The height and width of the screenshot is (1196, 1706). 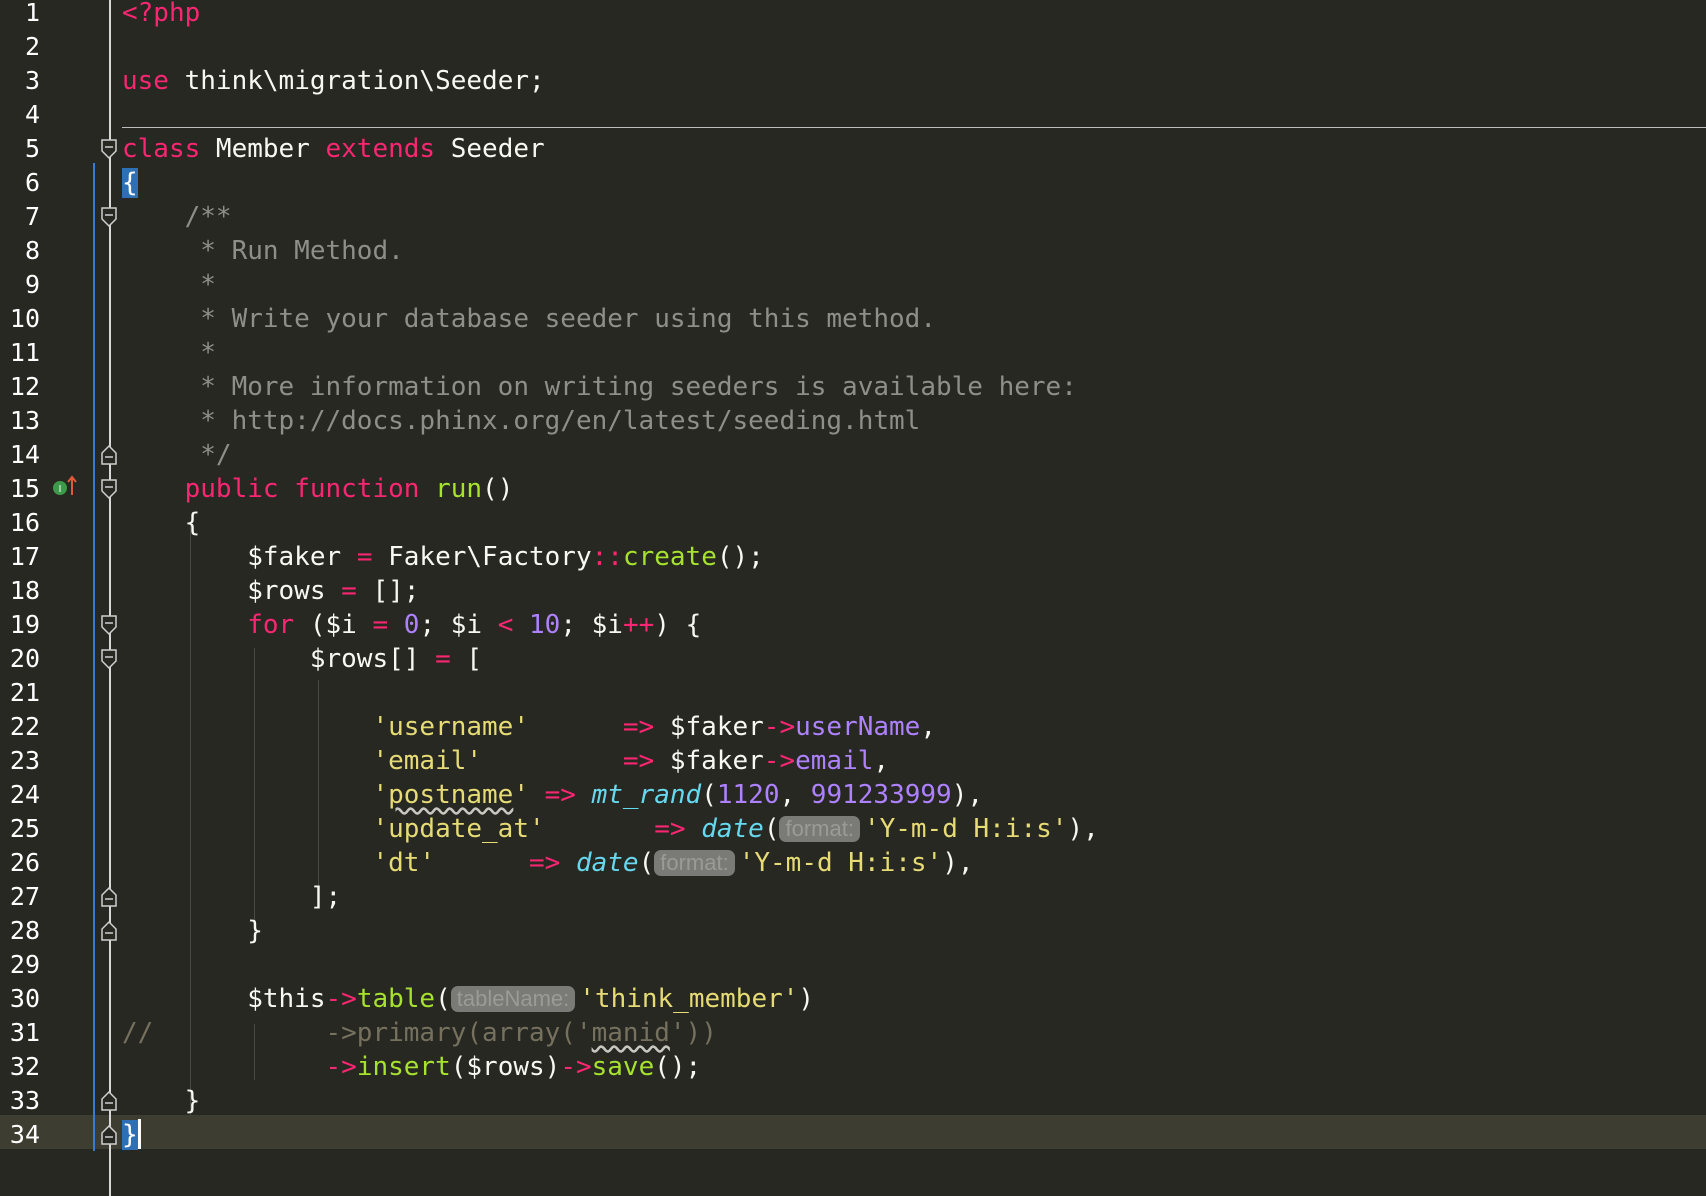 I want to click on line-number: 3, so click(x=32, y=80).